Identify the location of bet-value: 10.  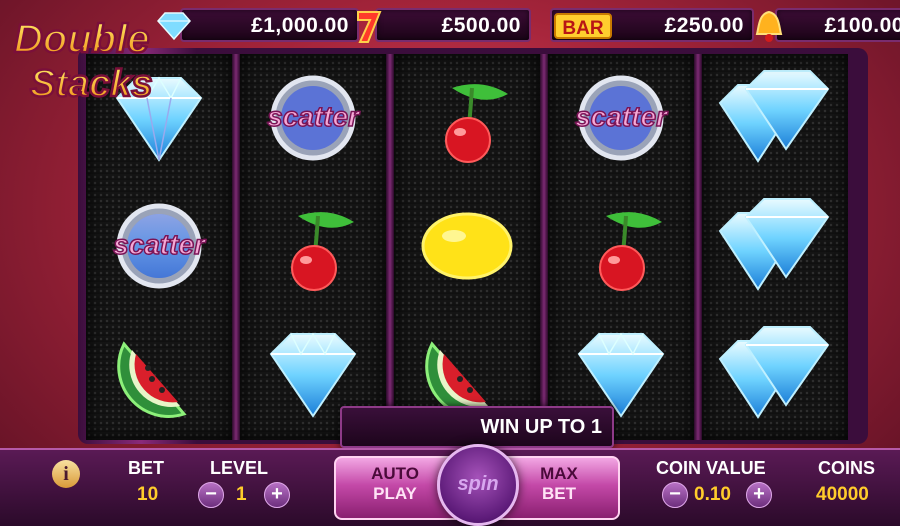
(148, 494).